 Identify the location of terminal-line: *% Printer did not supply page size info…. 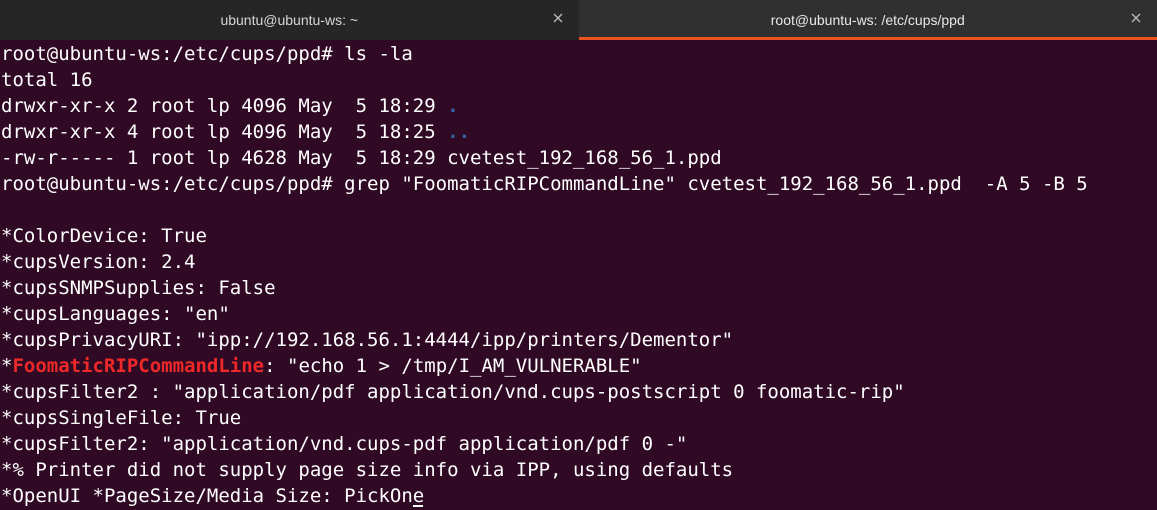
(579, 470).